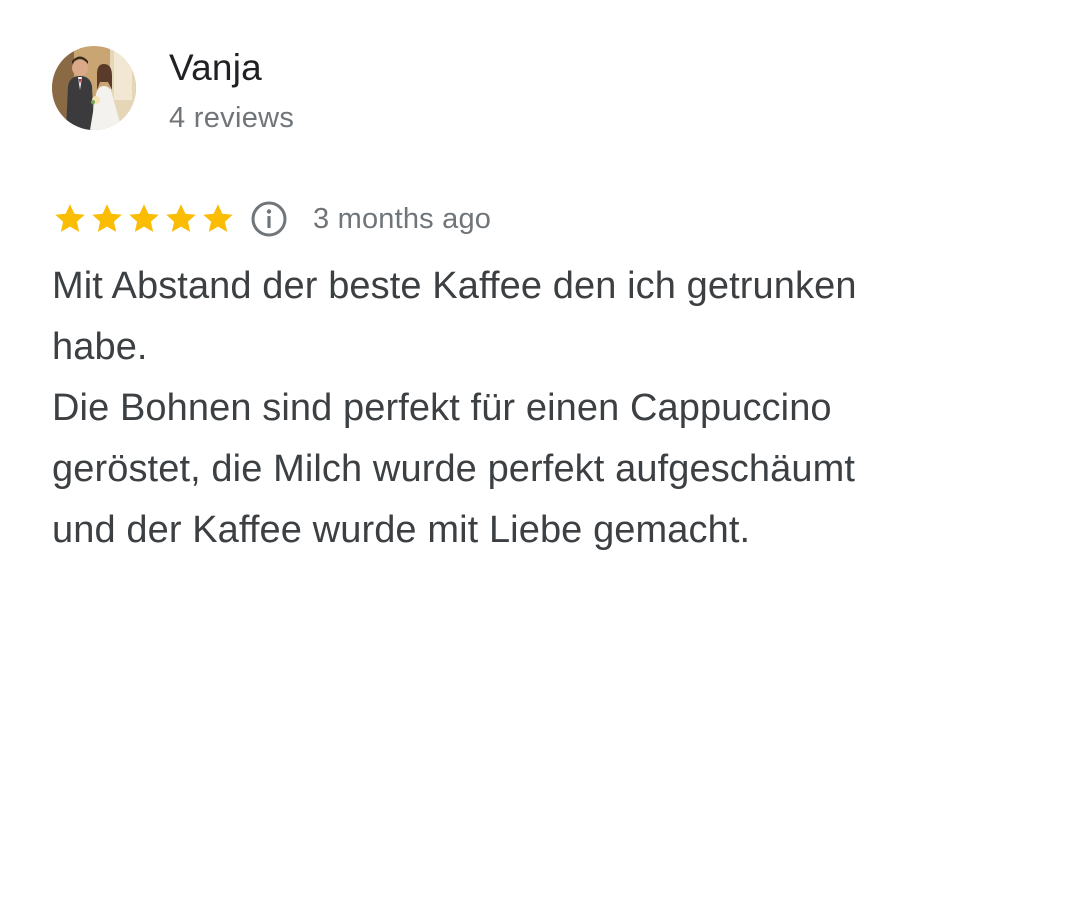  Describe the element at coordinates (402, 218) in the screenshot. I see `review-date: 3 months ago` at that location.